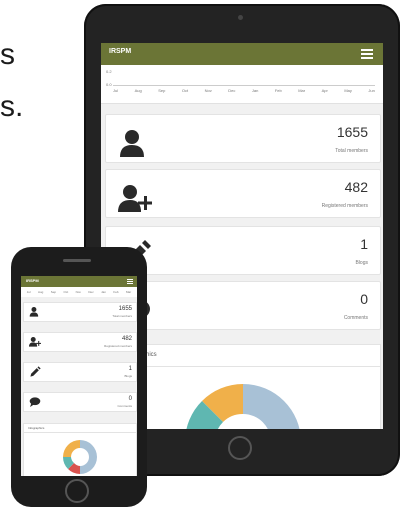 The image size is (406, 511). What do you see at coordinates (77, 491) in the screenshot?
I see `phone-home-button` at bounding box center [77, 491].